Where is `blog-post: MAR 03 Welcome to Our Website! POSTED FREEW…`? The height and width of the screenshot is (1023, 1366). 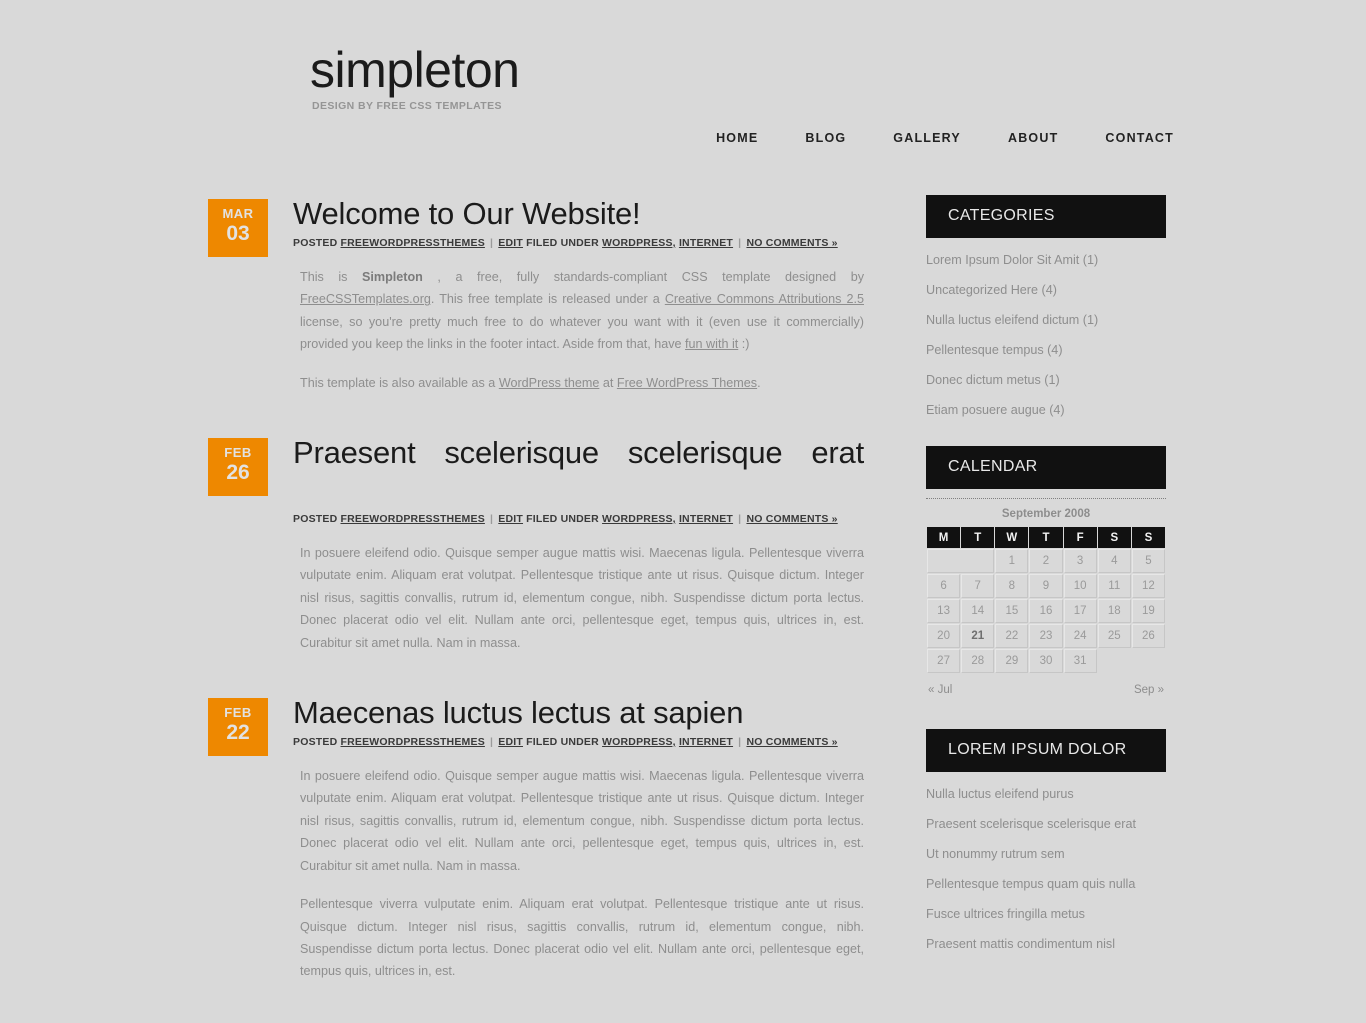 blog-post: MAR 03 Welcome to Our Website! POSTED FREEW… is located at coordinates (536, 294).